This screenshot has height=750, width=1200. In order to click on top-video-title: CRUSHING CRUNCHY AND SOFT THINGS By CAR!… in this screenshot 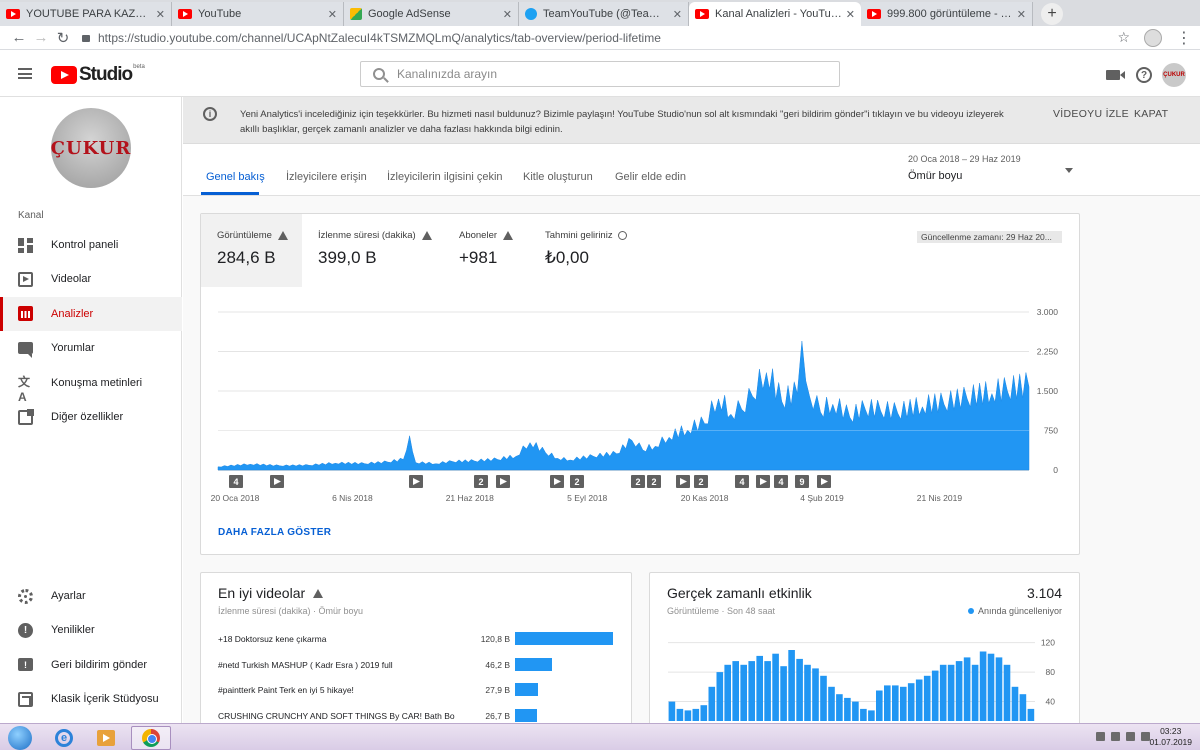, I will do `click(338, 716)`.